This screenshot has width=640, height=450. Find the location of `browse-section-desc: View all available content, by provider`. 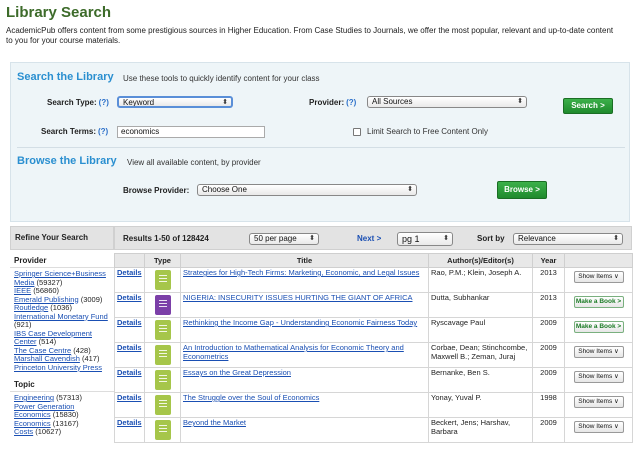

browse-section-desc: View all available content, by provider is located at coordinates (194, 162).